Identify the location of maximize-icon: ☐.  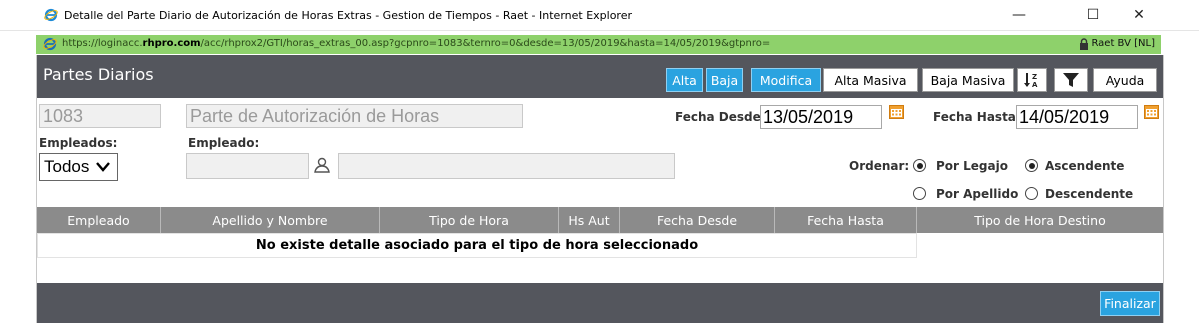
(1093, 15).